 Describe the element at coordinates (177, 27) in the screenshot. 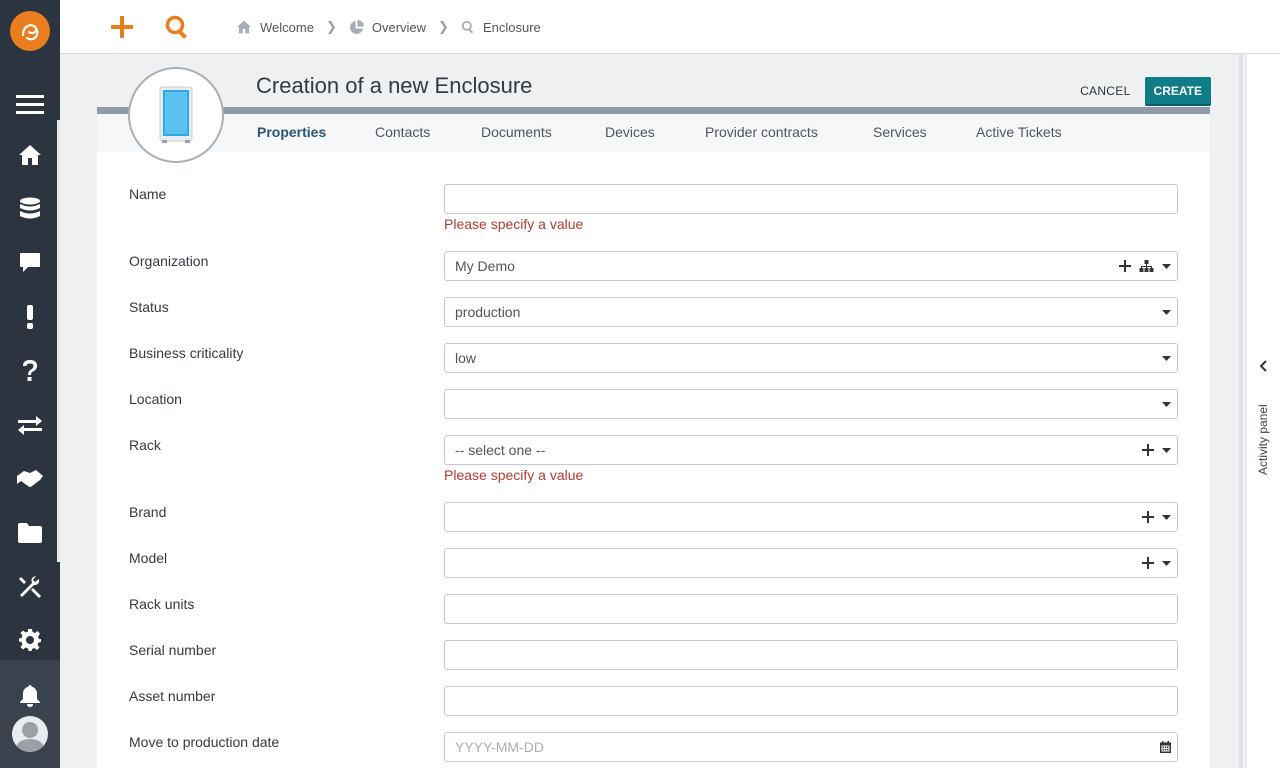

I see `global-search-button` at that location.